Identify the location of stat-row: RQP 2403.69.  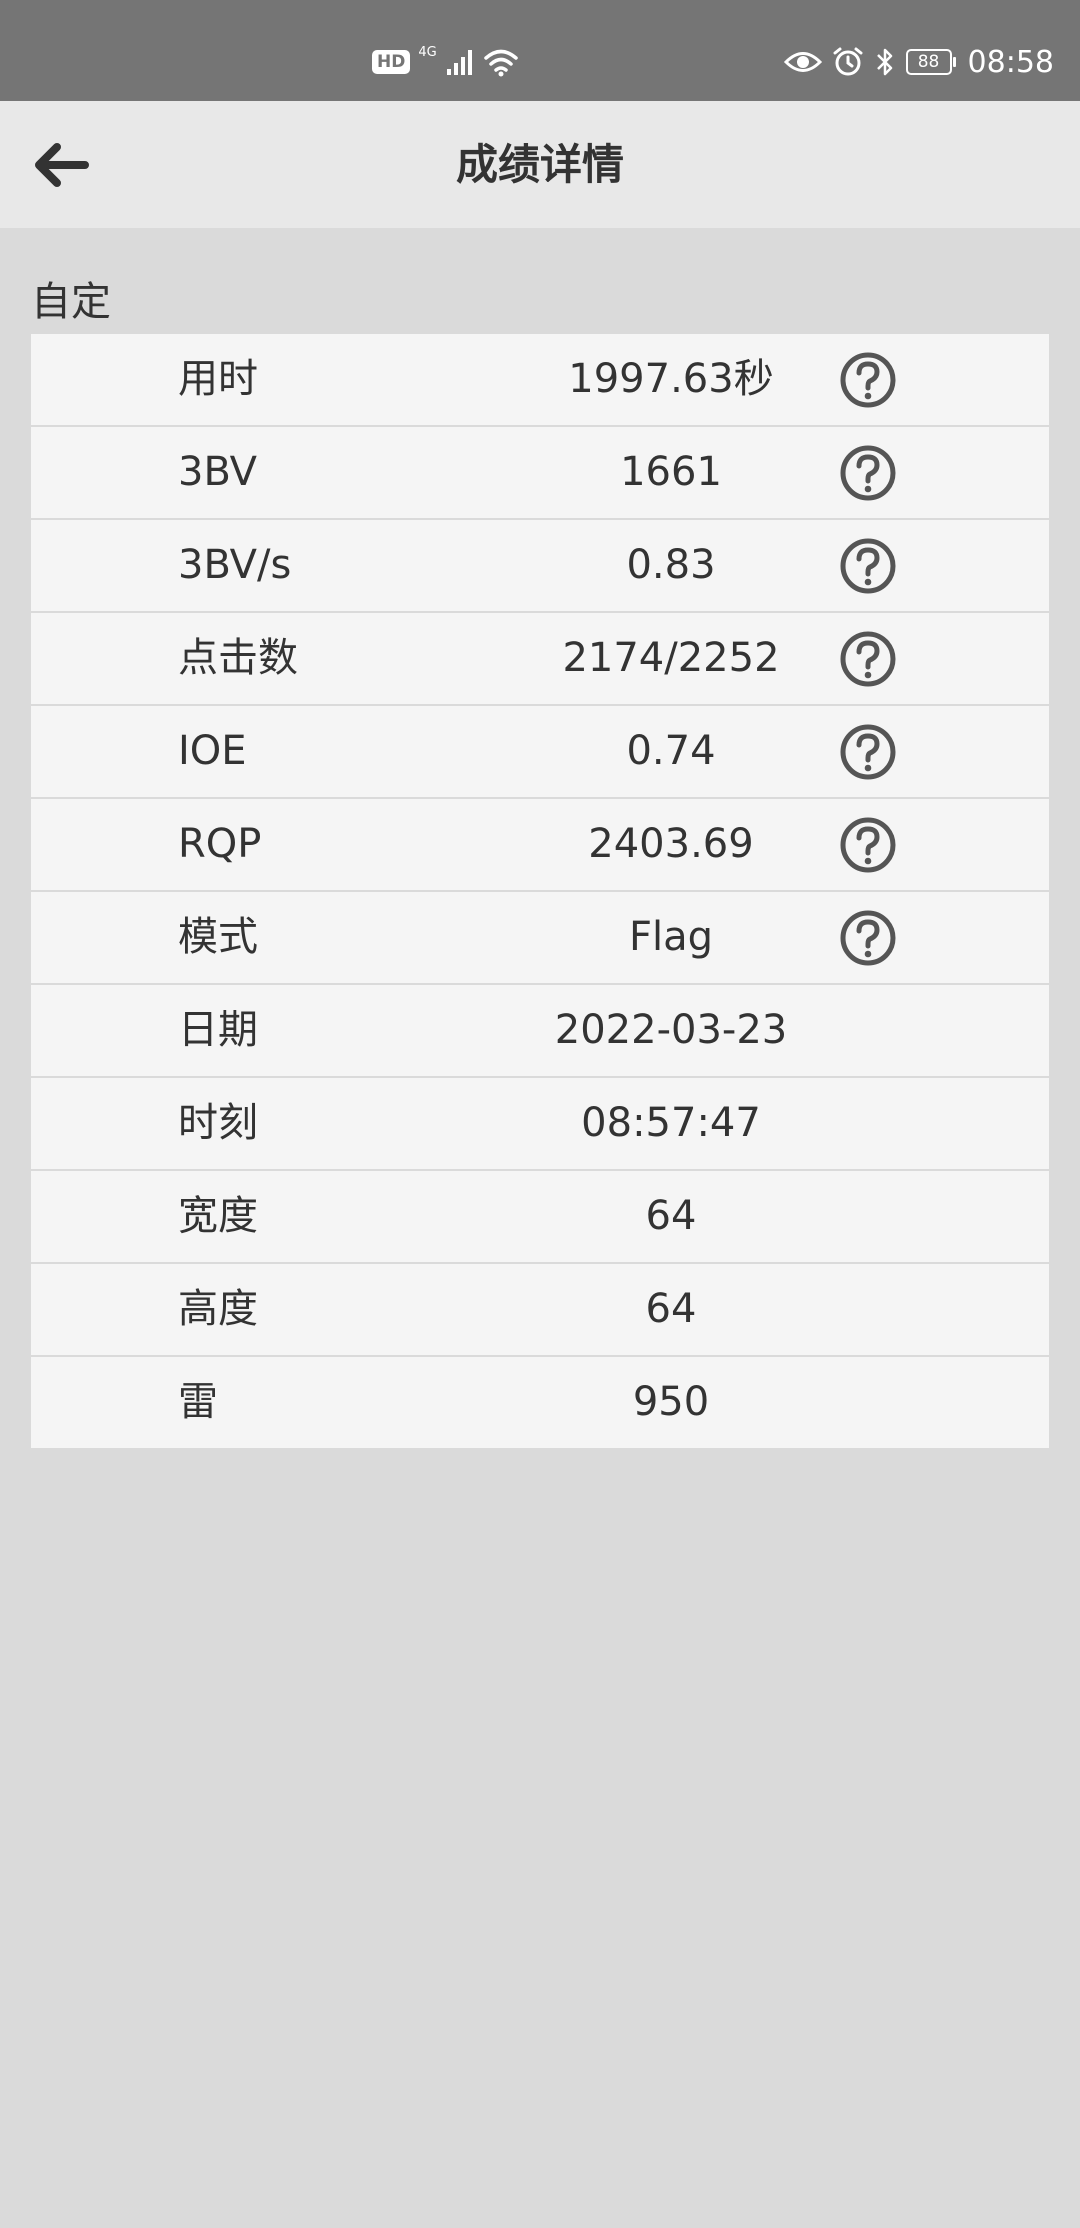
(540, 845).